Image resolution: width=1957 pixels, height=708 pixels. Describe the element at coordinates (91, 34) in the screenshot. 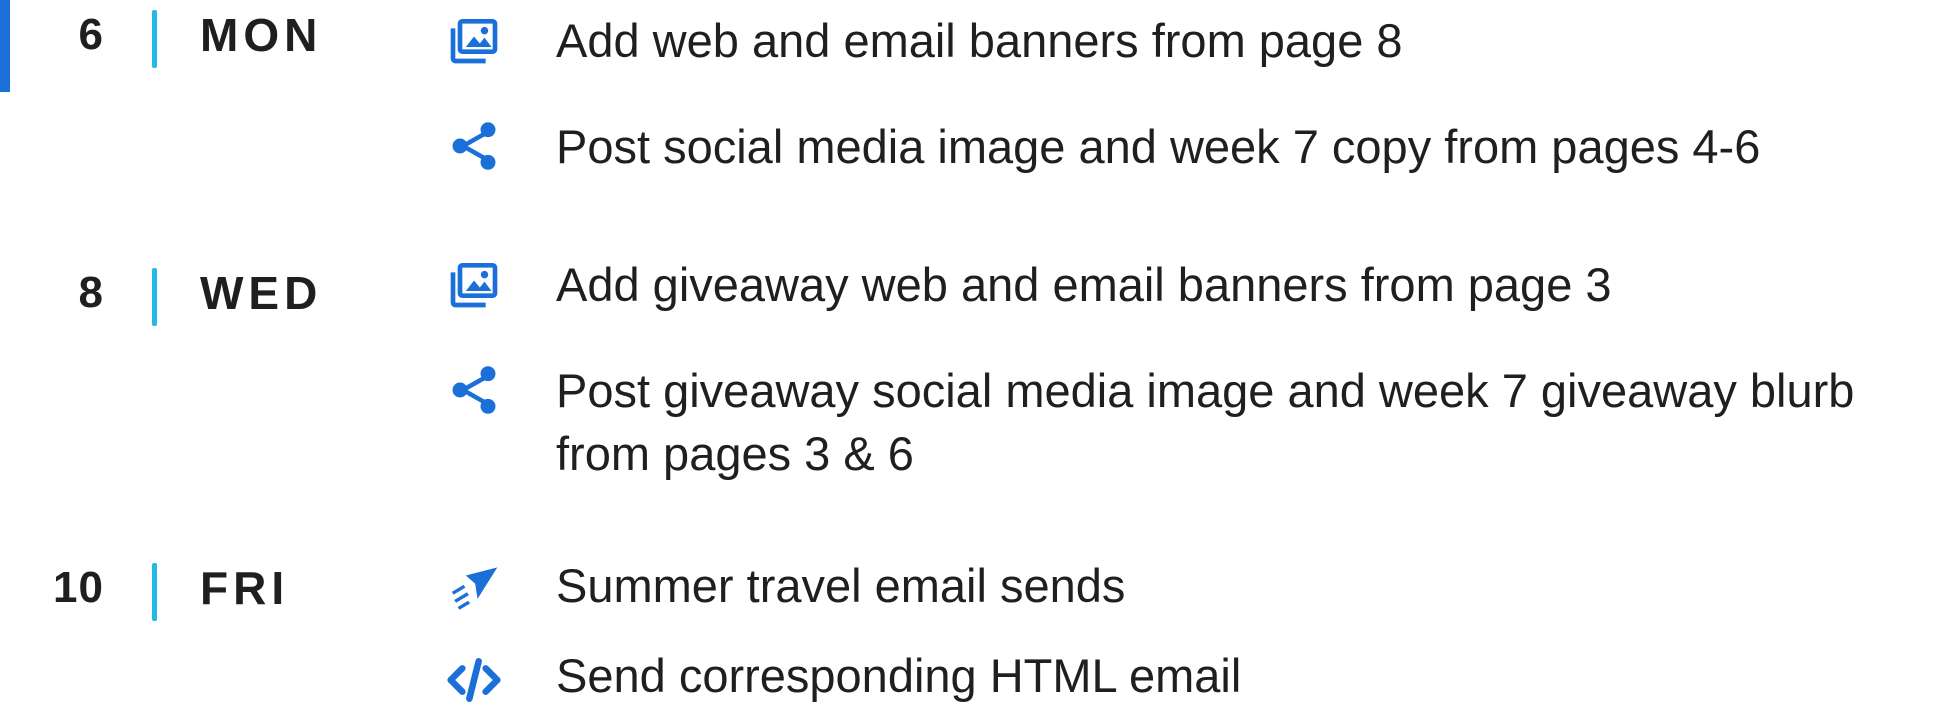

I see `day-number: 6` at that location.